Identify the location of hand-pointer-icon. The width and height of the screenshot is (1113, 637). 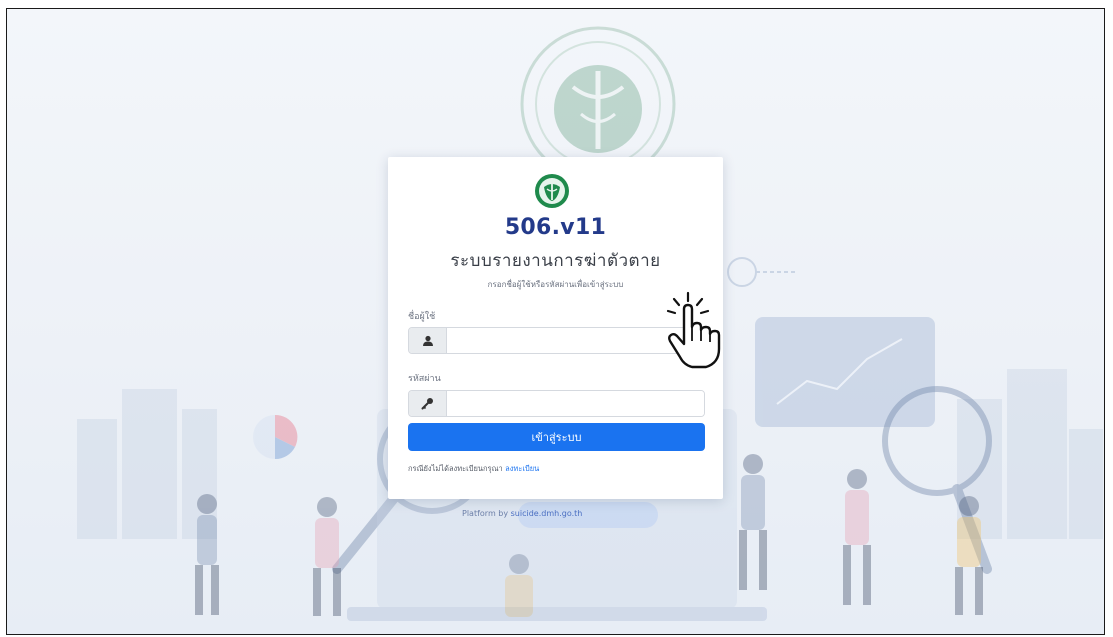
(693, 330).